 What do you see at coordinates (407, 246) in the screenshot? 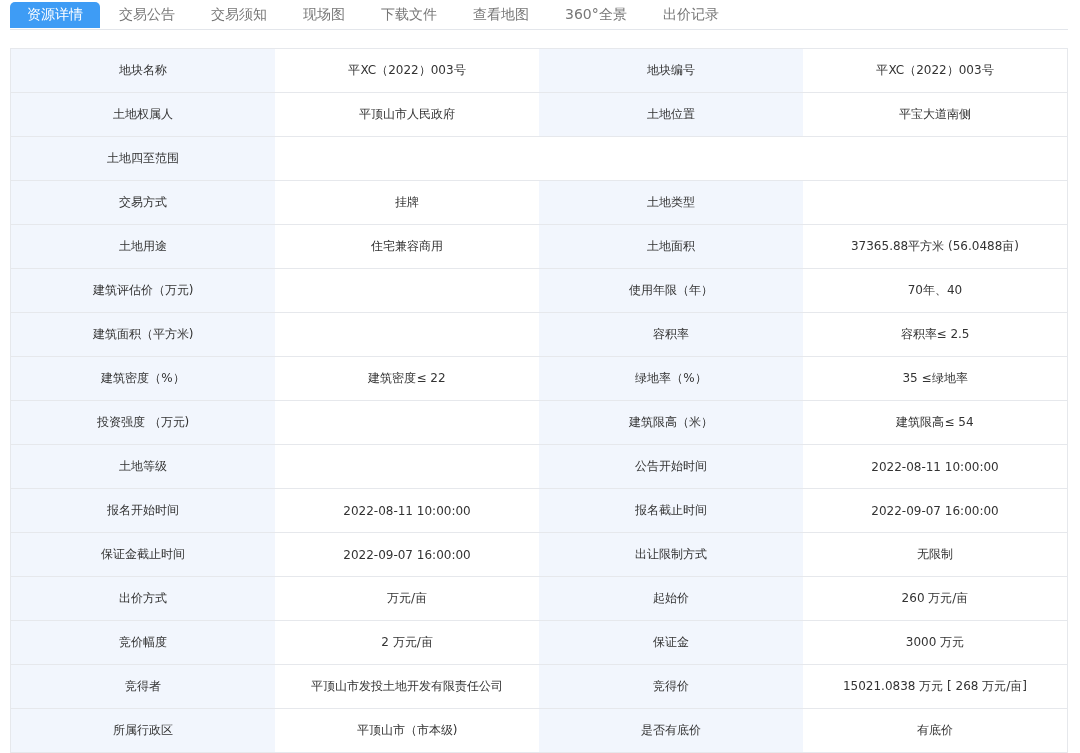
I see `field-value: 住宅兼容商用` at bounding box center [407, 246].